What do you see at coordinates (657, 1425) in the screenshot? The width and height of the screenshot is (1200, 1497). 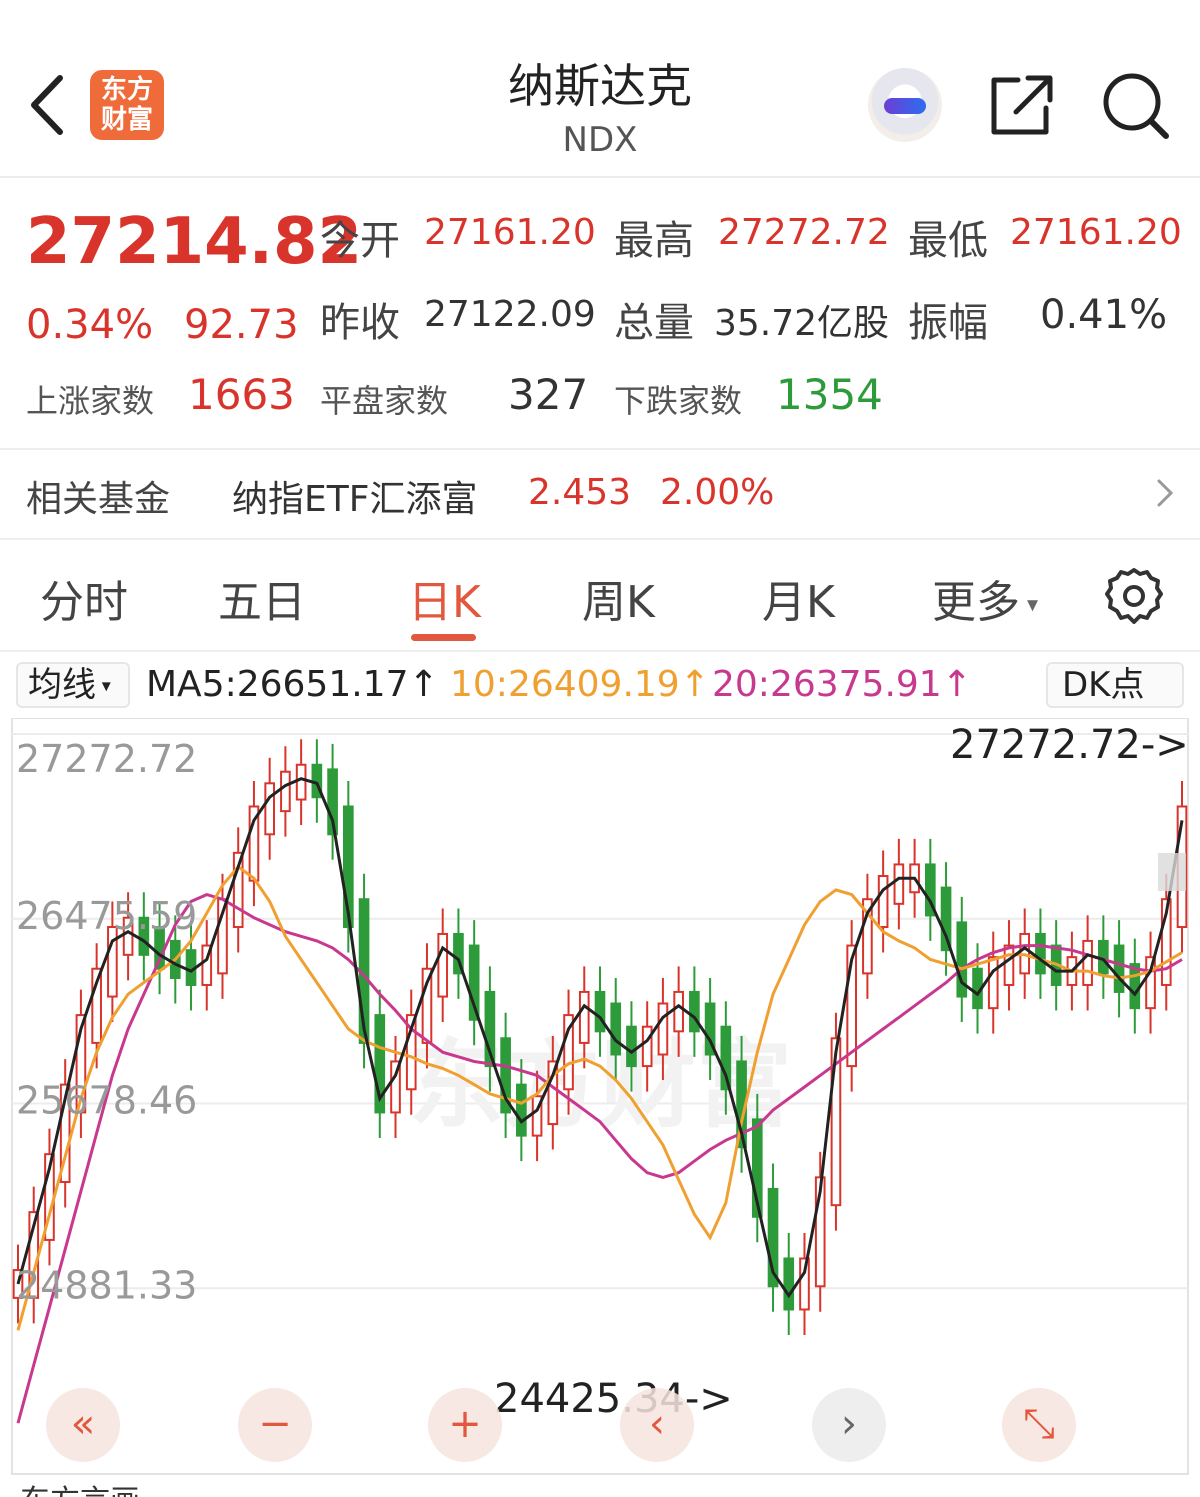 I see `scroll-left-button: ‹` at bounding box center [657, 1425].